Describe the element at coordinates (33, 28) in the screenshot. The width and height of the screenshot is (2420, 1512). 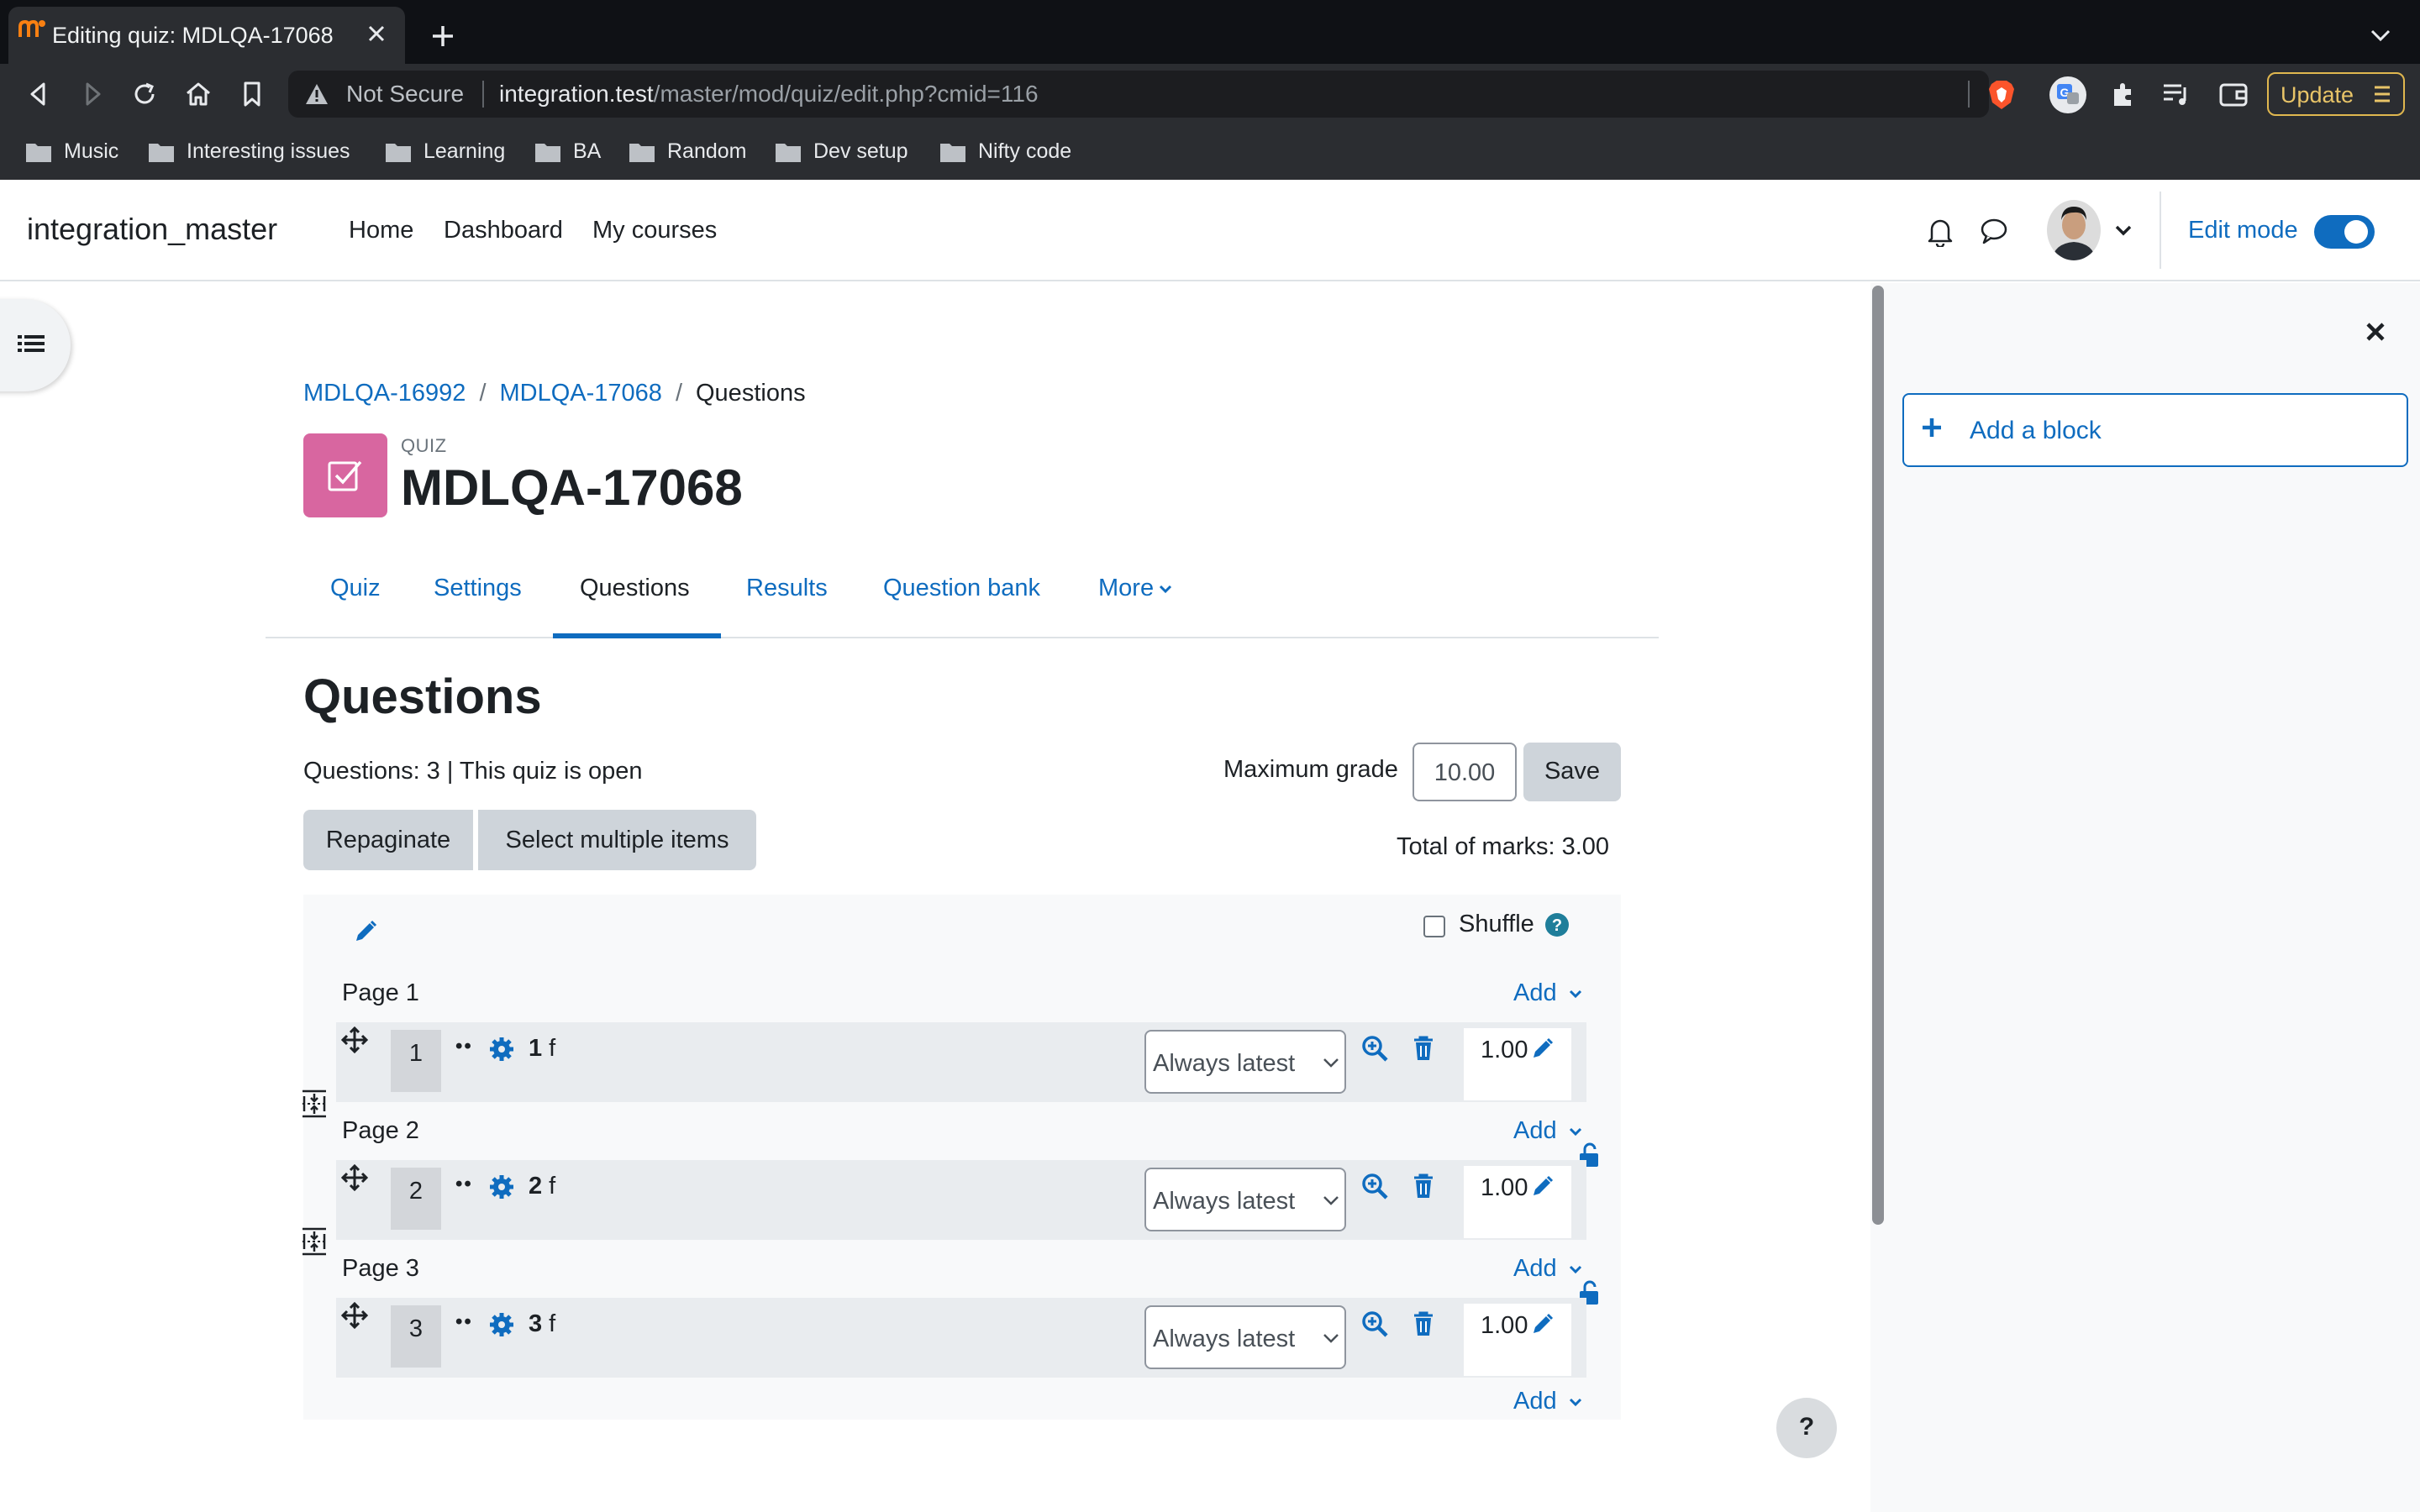
I see `moodle-favicon-icon` at that location.